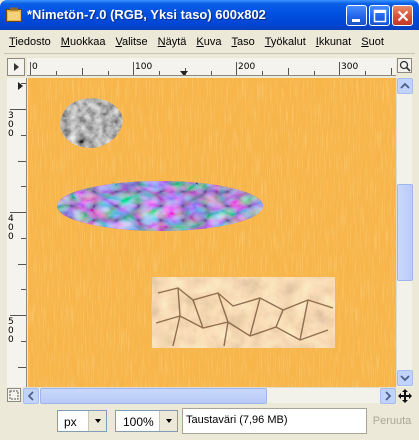 The image size is (419, 440). Describe the element at coordinates (11, 331) in the screenshot. I see `vruler-label-500: 500` at that location.